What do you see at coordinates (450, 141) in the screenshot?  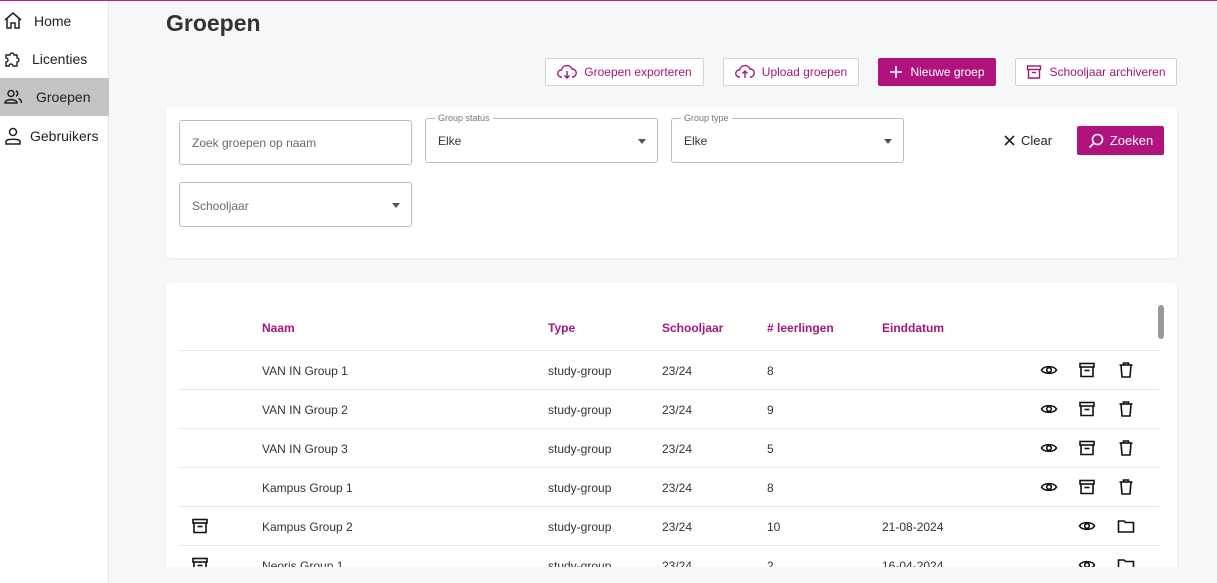 I see `group-status-value: Elke` at bounding box center [450, 141].